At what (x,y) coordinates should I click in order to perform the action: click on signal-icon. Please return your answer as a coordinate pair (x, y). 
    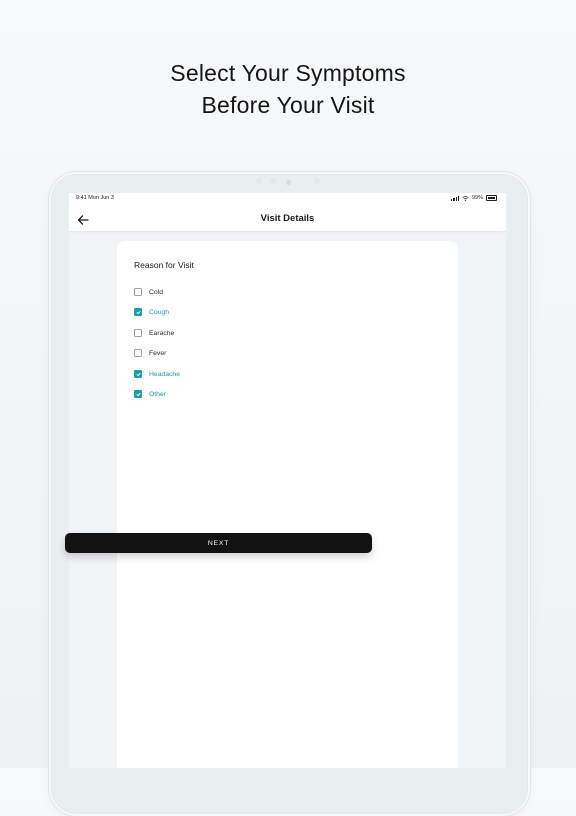
    Looking at the image, I should click on (455, 198).